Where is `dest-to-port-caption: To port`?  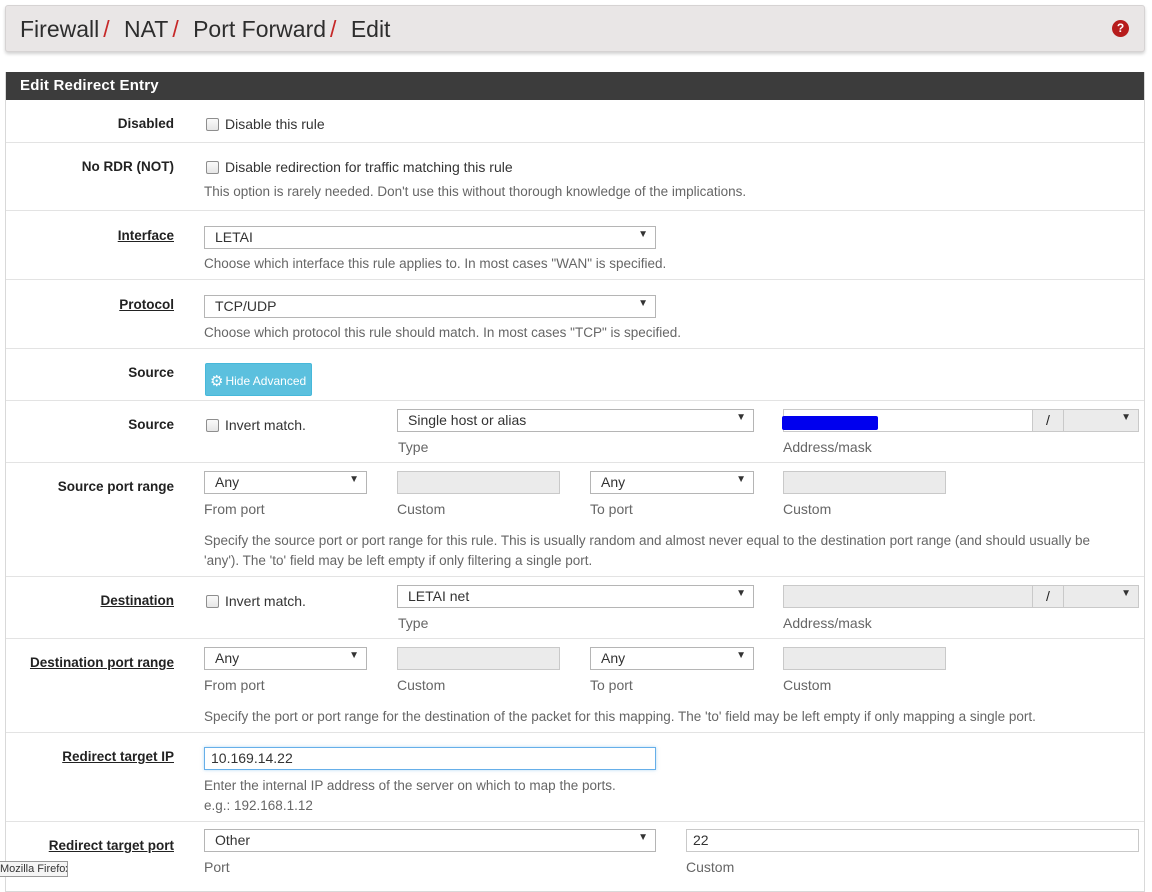 dest-to-port-caption: To port is located at coordinates (611, 685).